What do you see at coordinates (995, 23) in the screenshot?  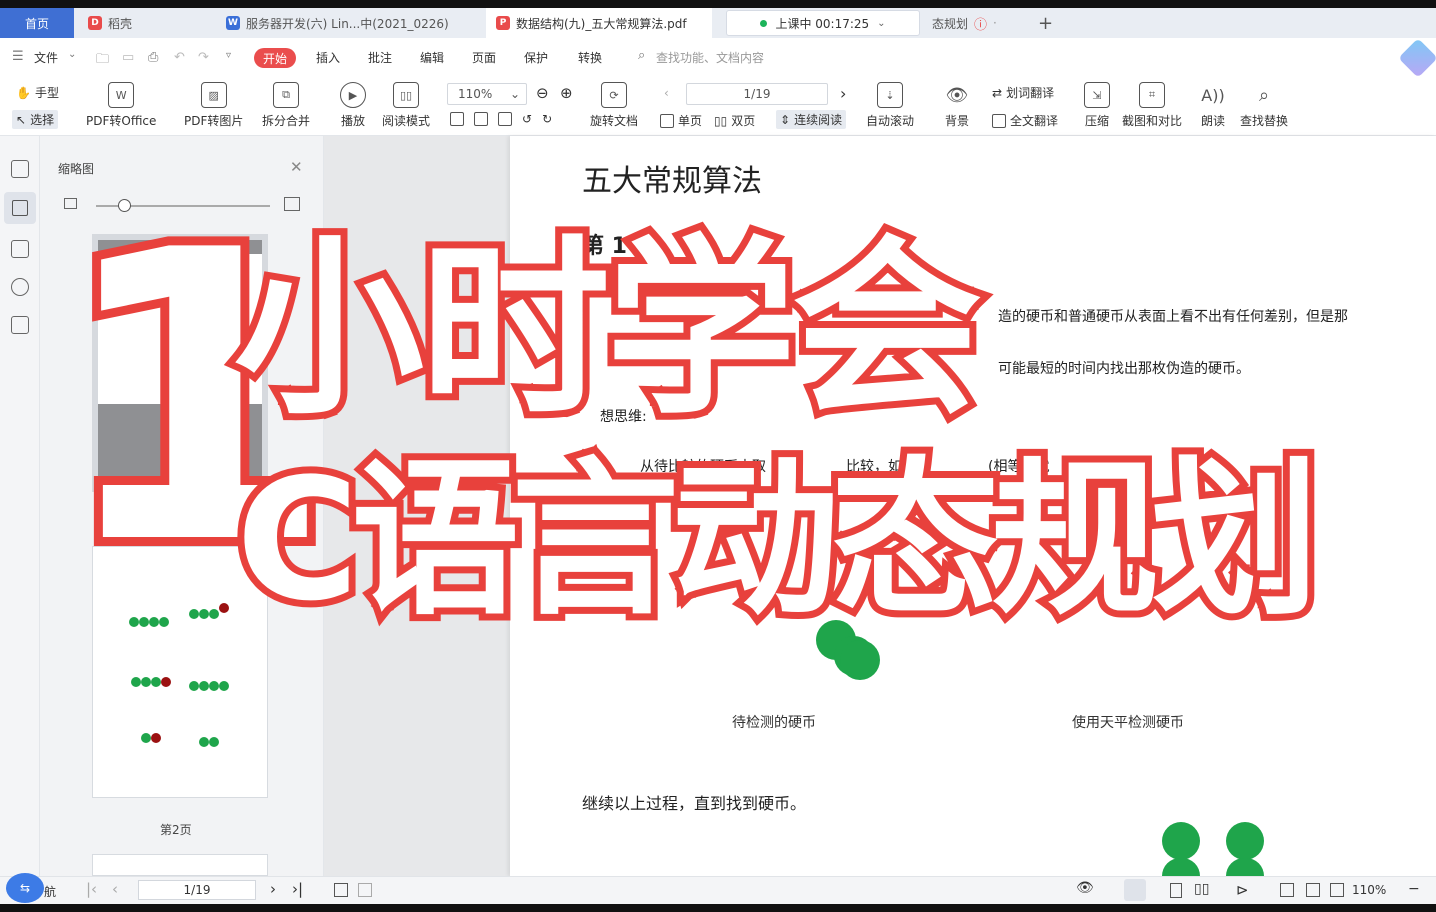 I see `close-tab-icon: ·` at bounding box center [995, 23].